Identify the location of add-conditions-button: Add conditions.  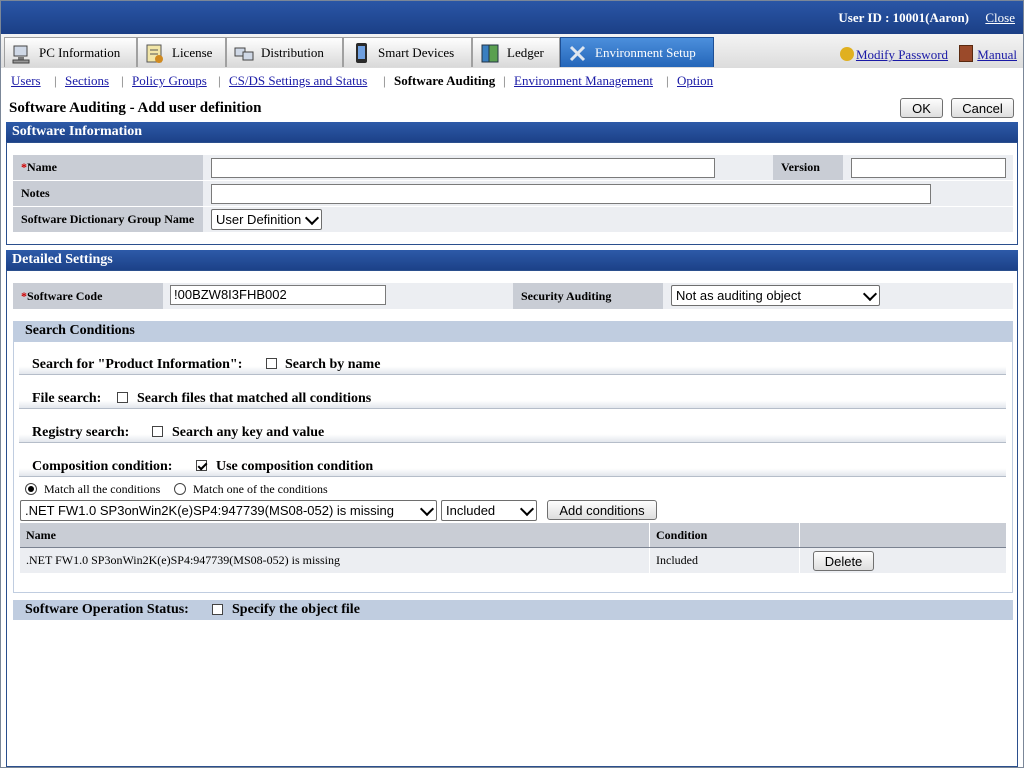
(602, 510).